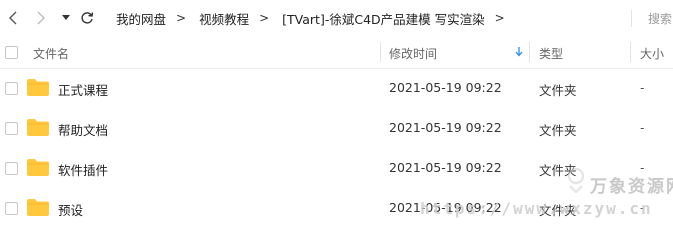  Describe the element at coordinates (83, 129) in the screenshot. I see `file-name: 帮助文档` at that location.